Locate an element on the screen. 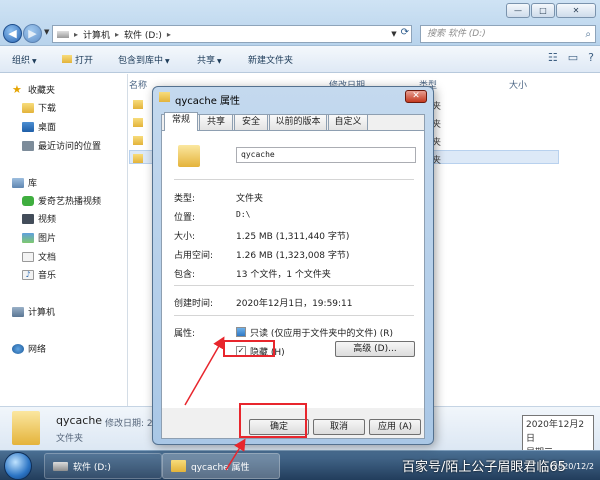 This screenshot has width=600, height=480. apply-button: 应用 (A) is located at coordinates (395, 427).